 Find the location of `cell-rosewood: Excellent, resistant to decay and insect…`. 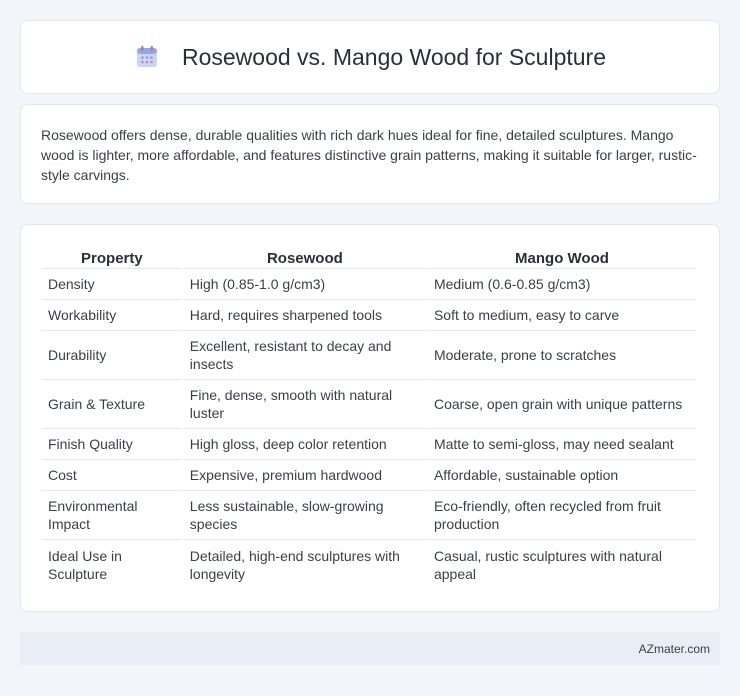

cell-rosewood: Excellent, resistant to decay and insect… is located at coordinates (304, 355).